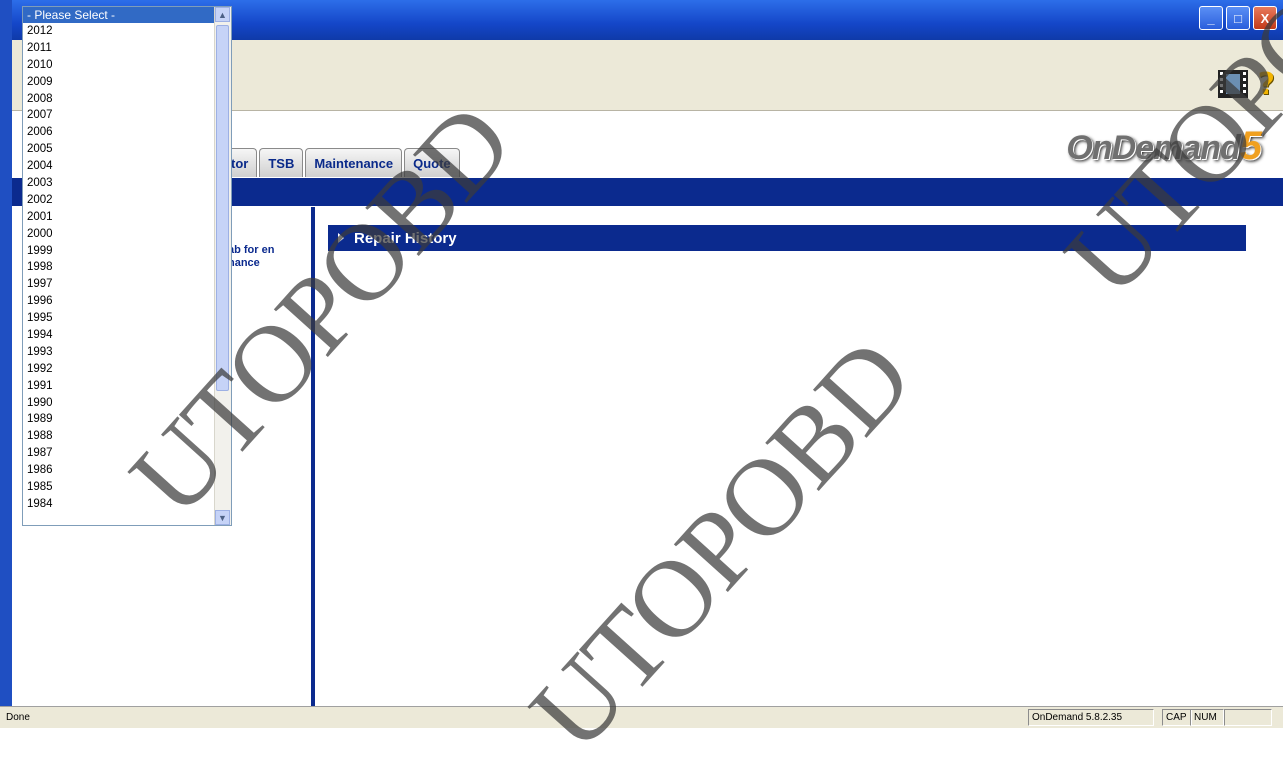 The width and height of the screenshot is (1283, 775). I want to click on year-option: 2008, so click(127, 99).